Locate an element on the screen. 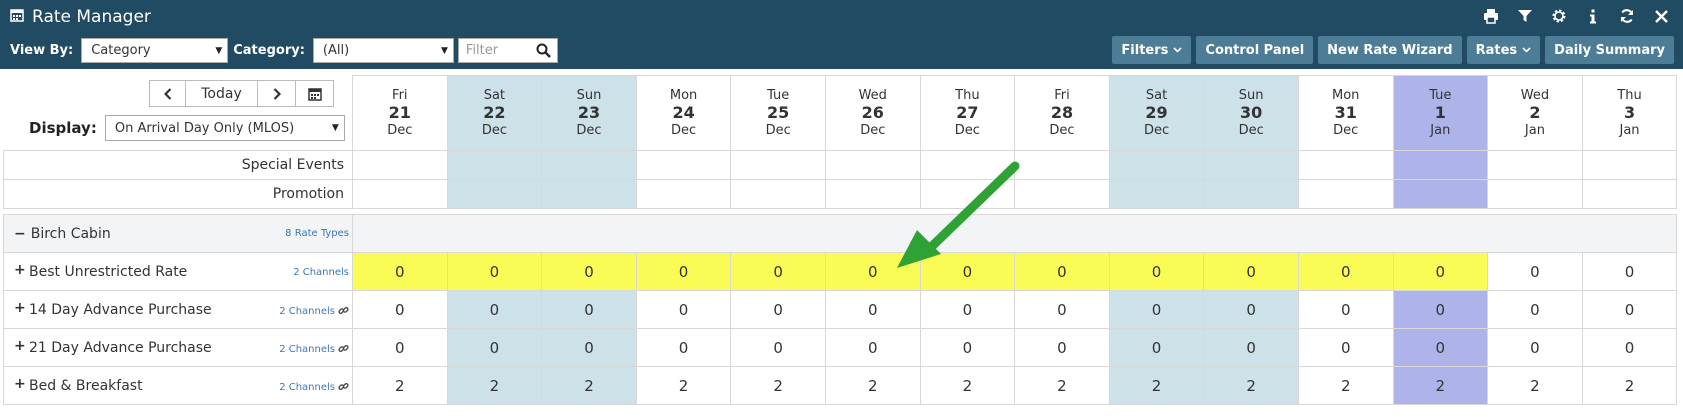  display-select: On Arrival Day Only (MLOS) ▼ is located at coordinates (224, 128).